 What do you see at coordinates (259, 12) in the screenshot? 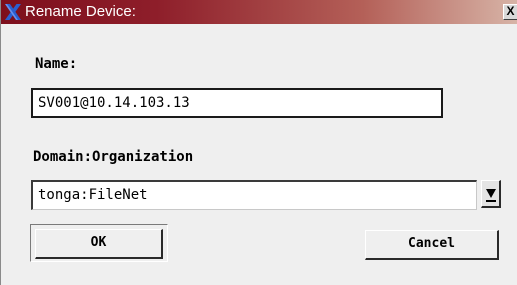
I see `title-bar: Rename Device: X` at bounding box center [259, 12].